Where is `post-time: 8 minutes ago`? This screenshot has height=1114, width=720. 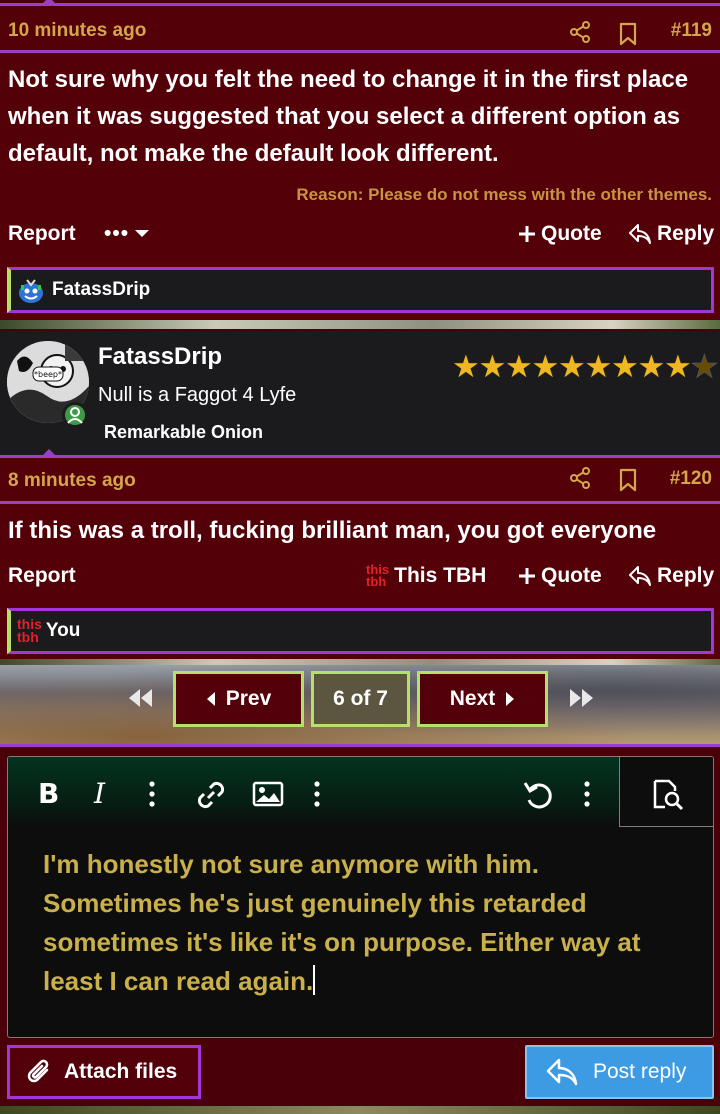 post-time: 8 minutes ago is located at coordinates (72, 481).